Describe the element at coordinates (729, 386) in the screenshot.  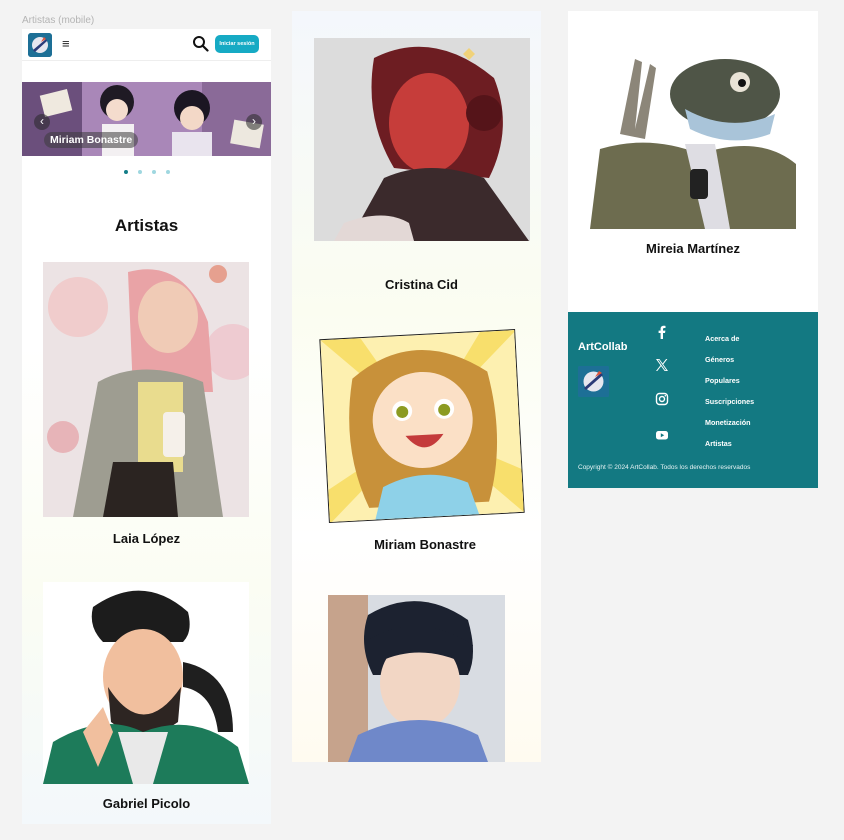
I see `footer-link-popular: Populares` at that location.